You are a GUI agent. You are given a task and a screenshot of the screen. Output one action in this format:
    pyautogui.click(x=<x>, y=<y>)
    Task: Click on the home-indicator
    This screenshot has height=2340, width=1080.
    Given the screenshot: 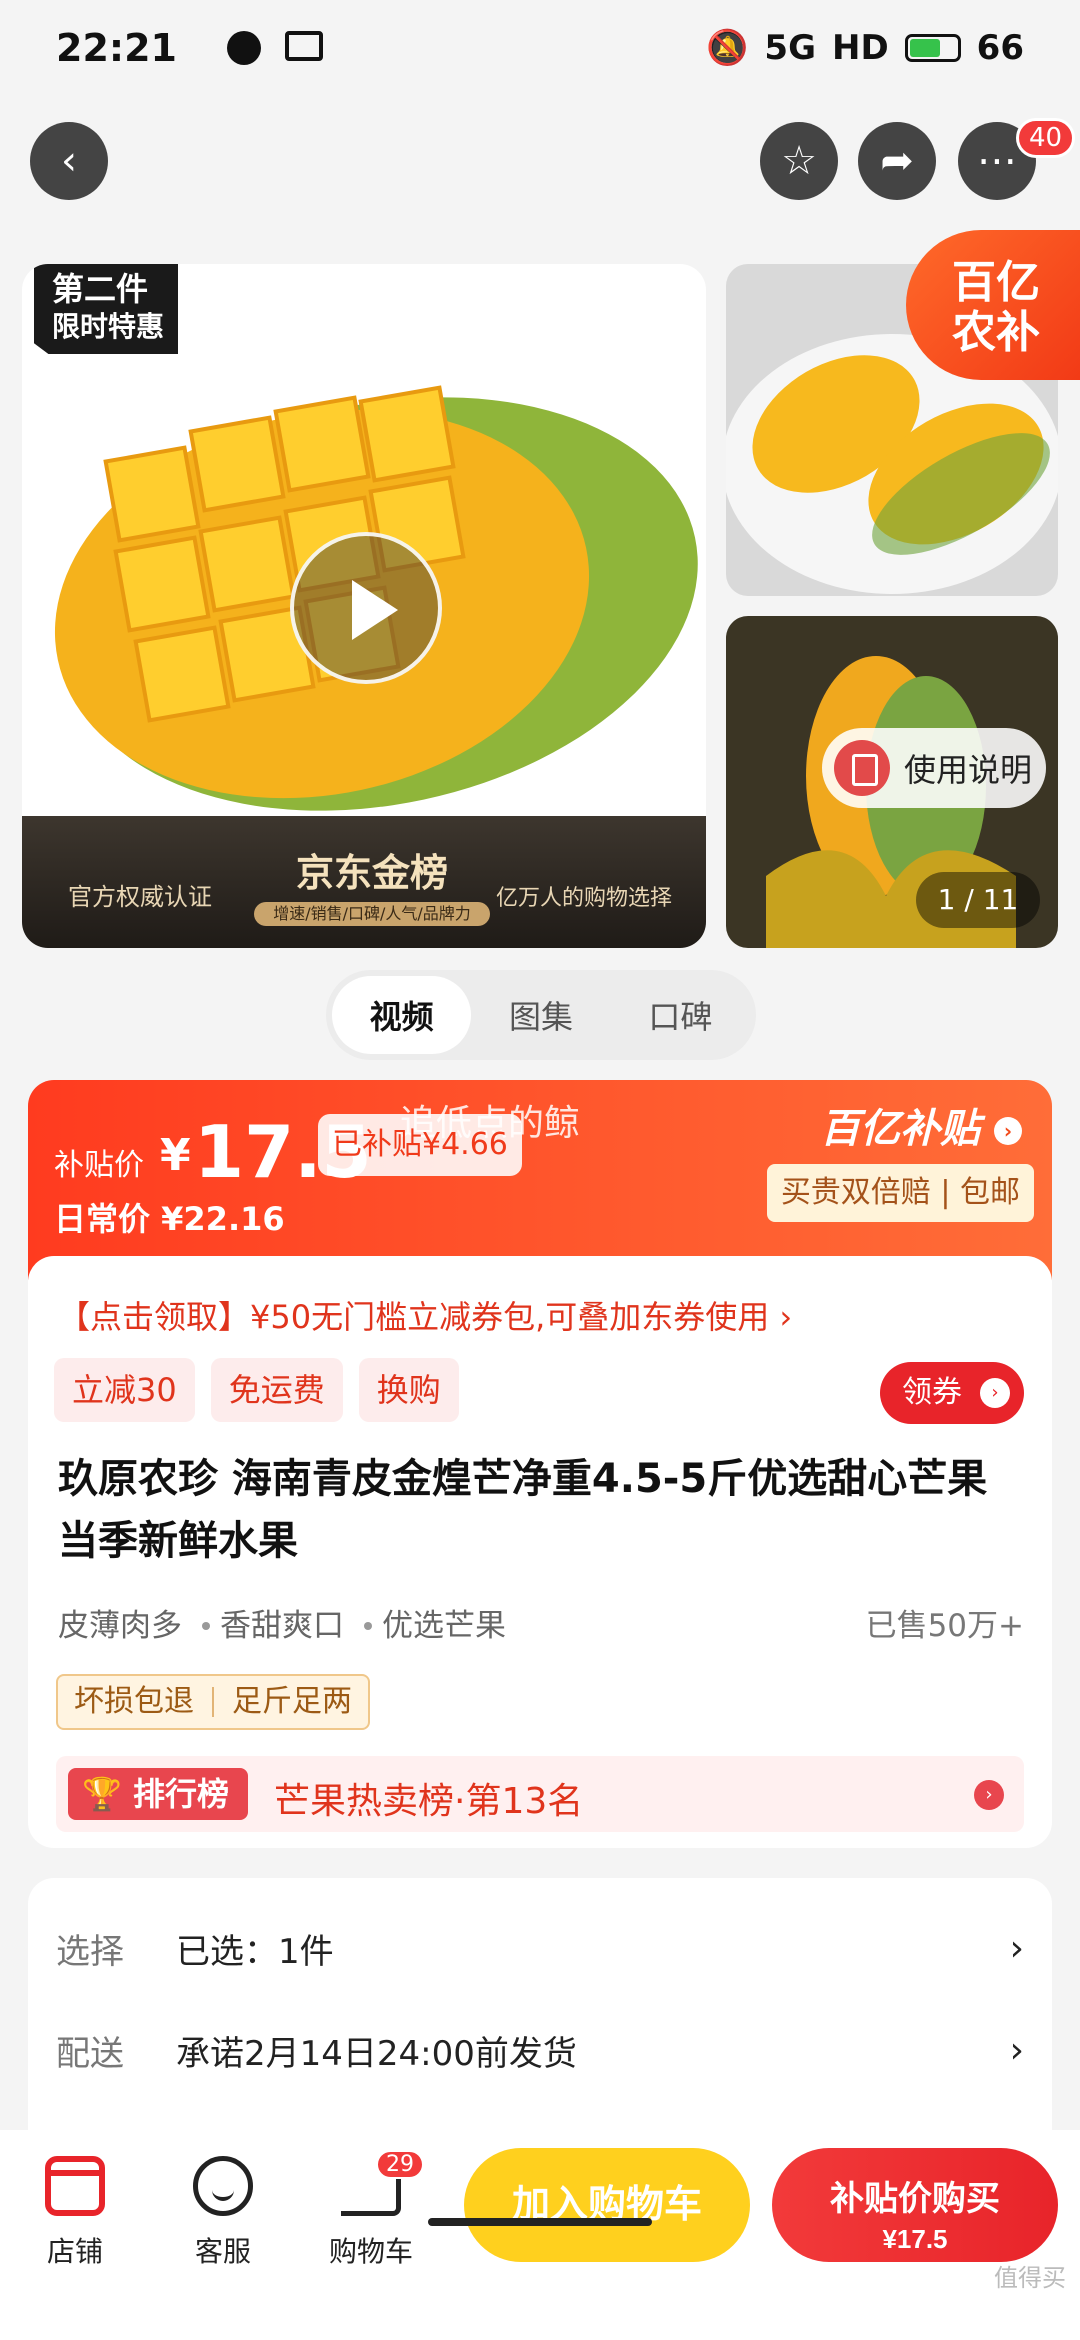 What is the action you would take?
    pyautogui.click(x=540, y=2222)
    